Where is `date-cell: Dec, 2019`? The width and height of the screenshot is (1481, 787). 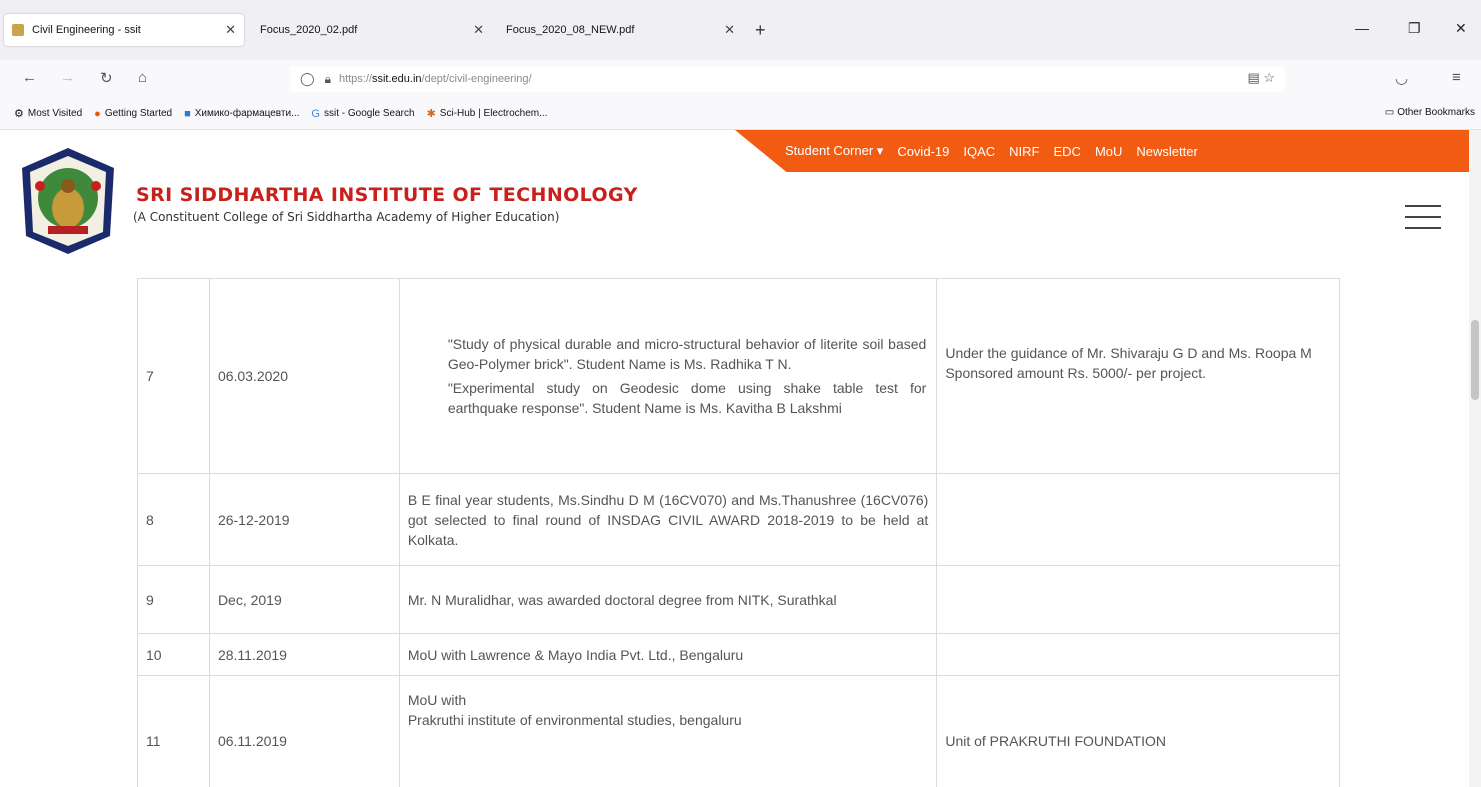 date-cell: Dec, 2019 is located at coordinates (304, 599).